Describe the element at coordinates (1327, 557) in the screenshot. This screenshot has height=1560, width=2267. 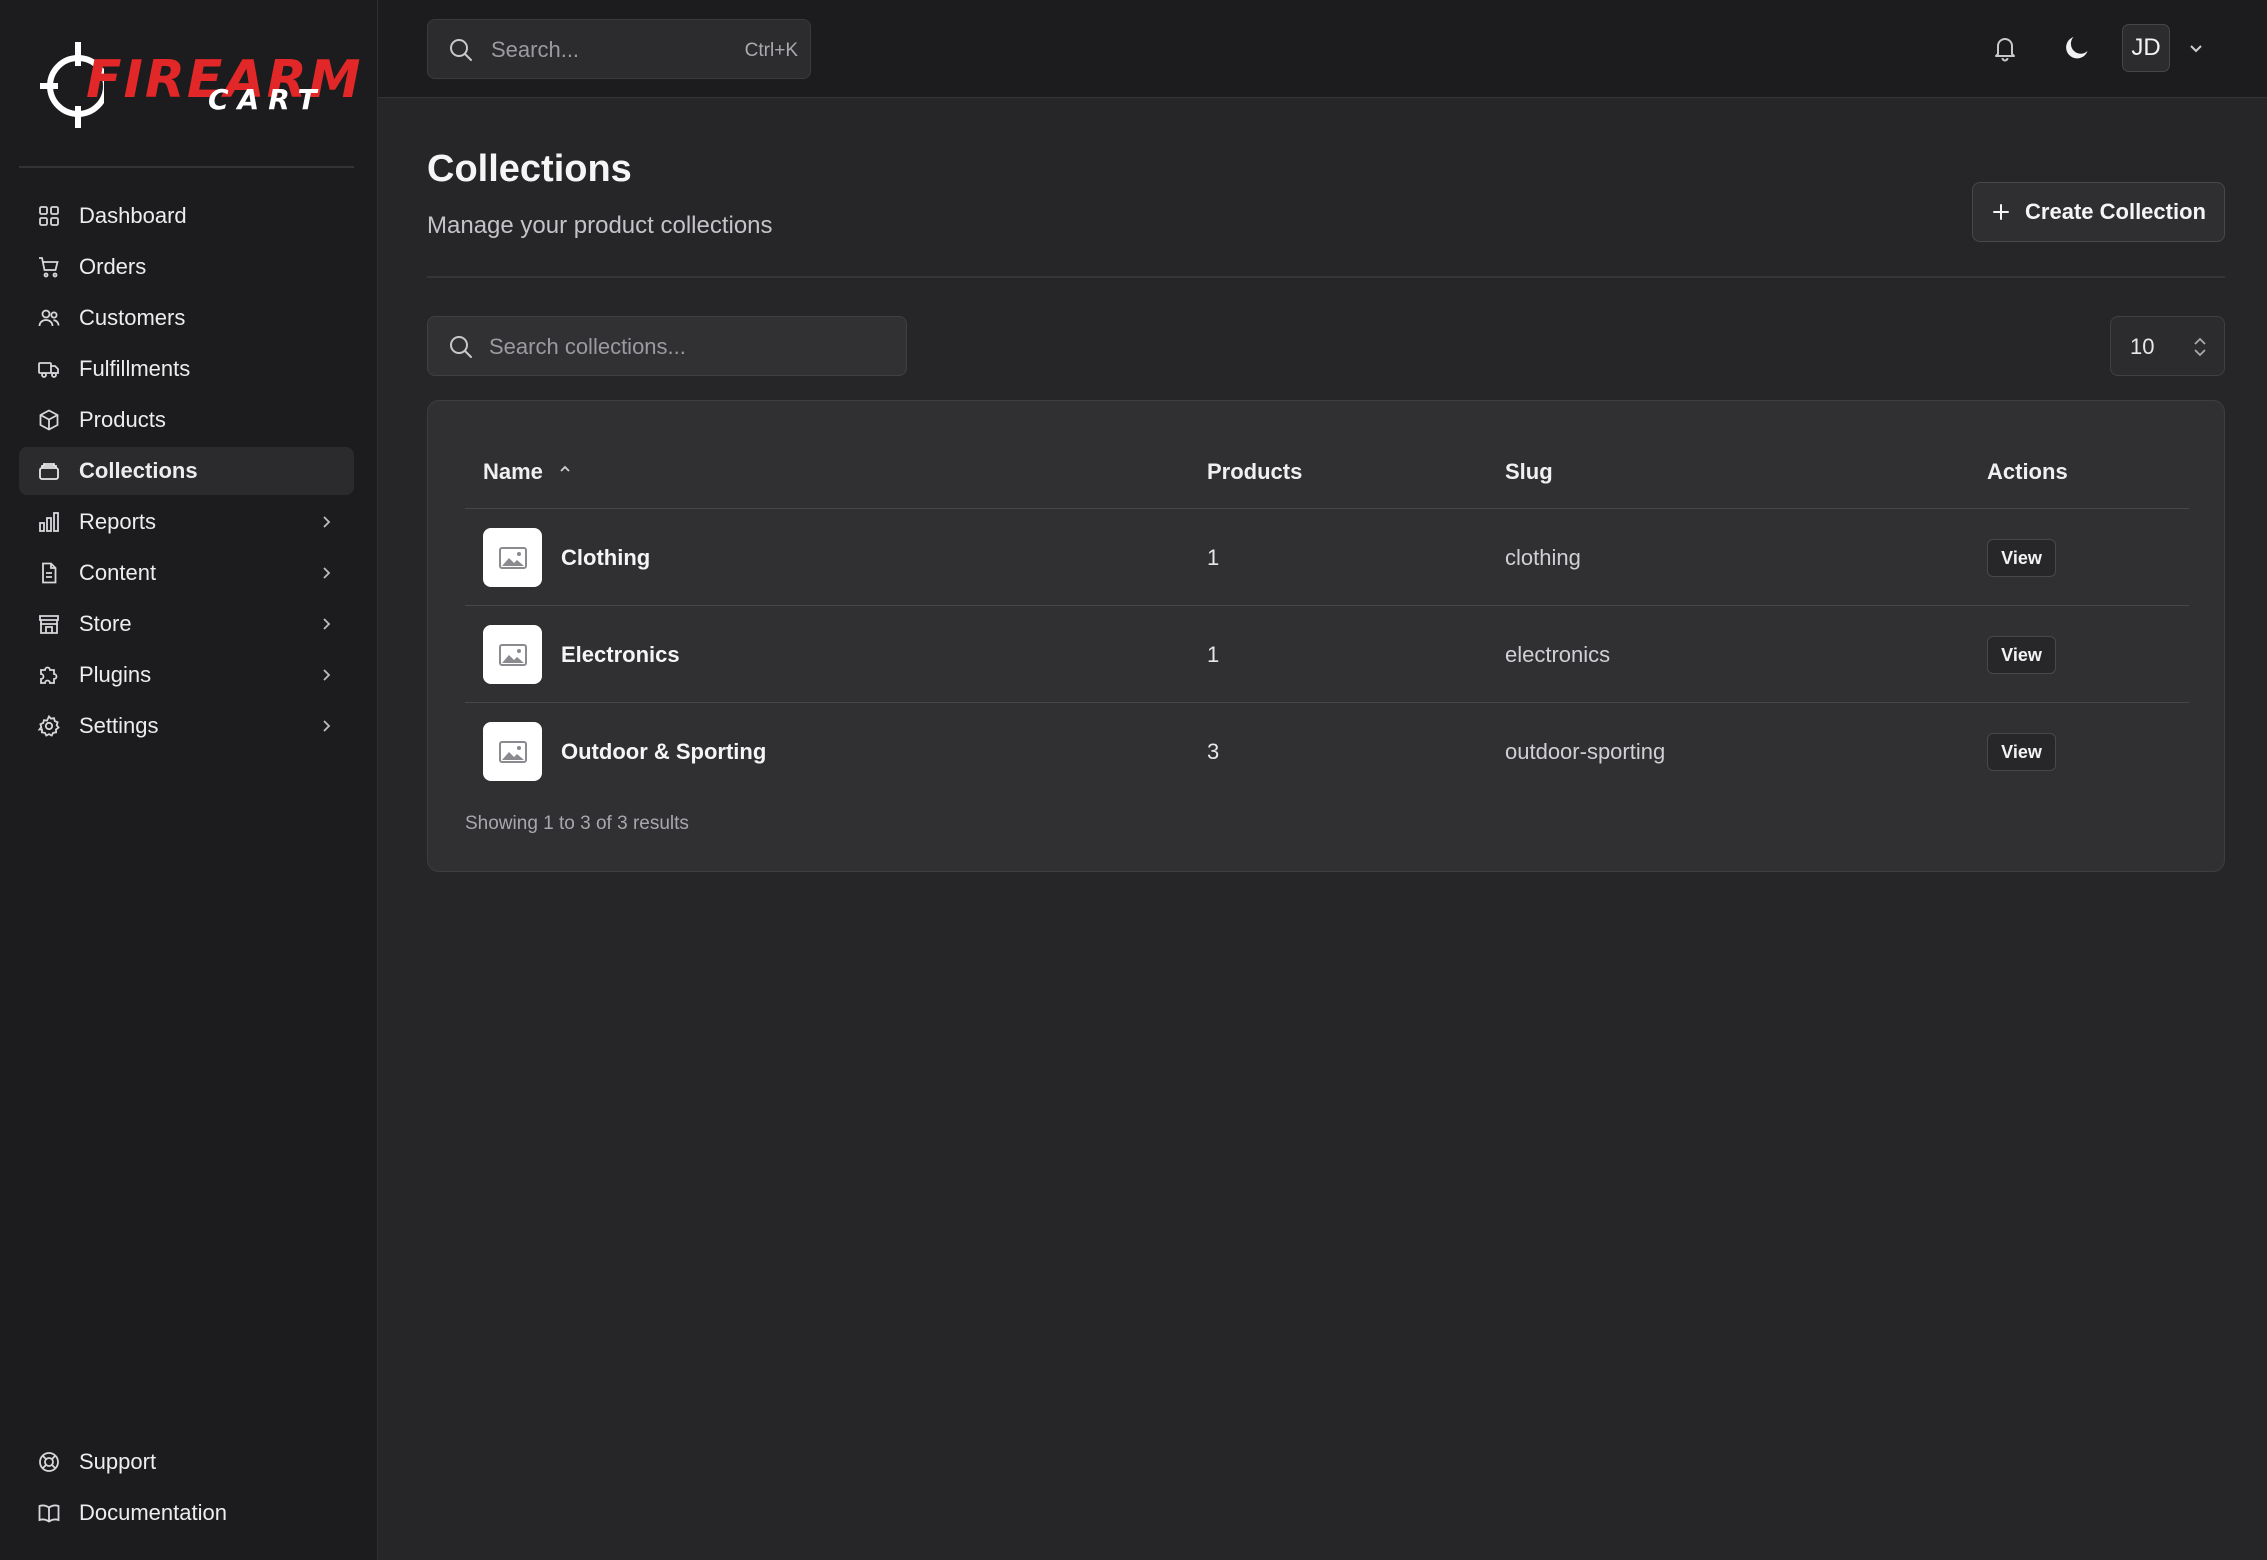
I see `table-row: Clothing 1 clothing View` at that location.